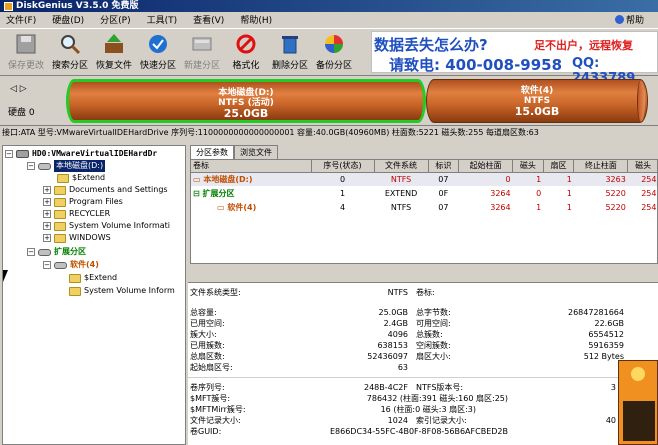 Image resolution: width=658 pixels, height=445 pixels. Describe the element at coordinates (162, 19) in the screenshot. I see `menu-tools: 工具(T)` at that location.